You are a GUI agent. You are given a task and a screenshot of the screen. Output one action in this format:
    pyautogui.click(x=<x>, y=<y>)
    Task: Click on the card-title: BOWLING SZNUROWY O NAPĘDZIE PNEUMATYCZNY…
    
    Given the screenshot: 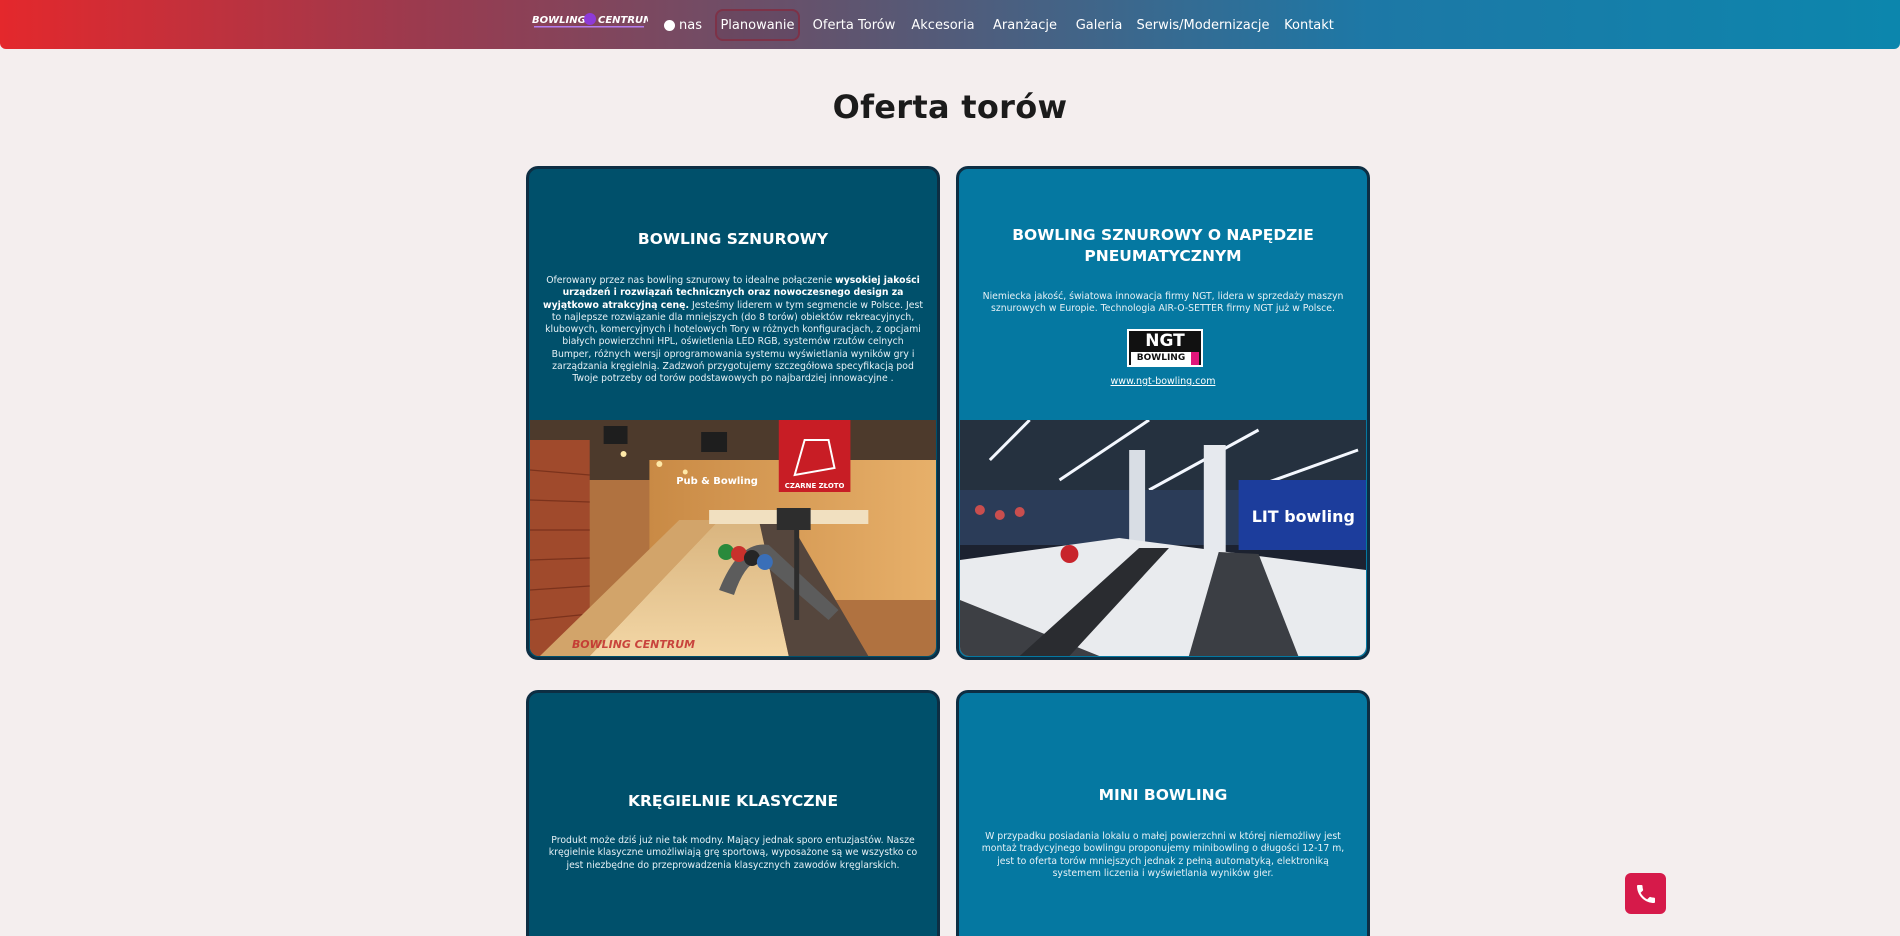 What is the action you would take?
    pyautogui.click(x=1163, y=245)
    